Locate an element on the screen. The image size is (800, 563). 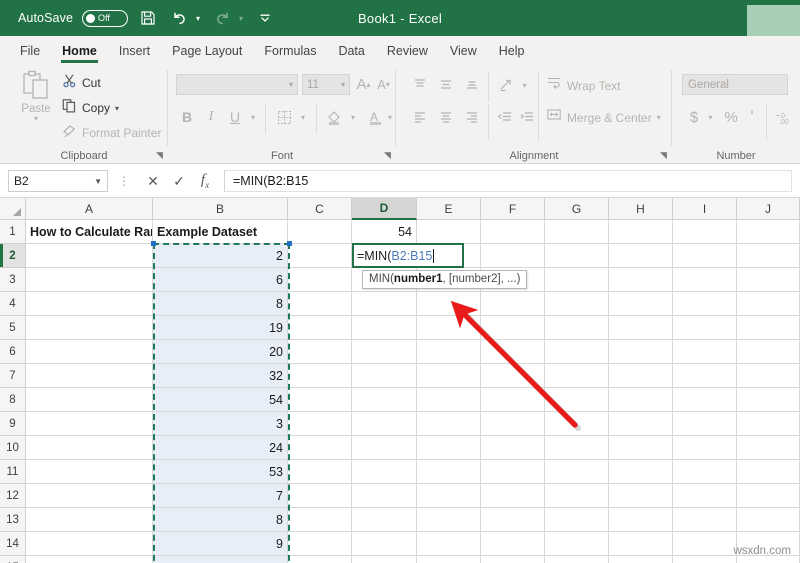
cell-A10 is located at coordinates (89, 448).